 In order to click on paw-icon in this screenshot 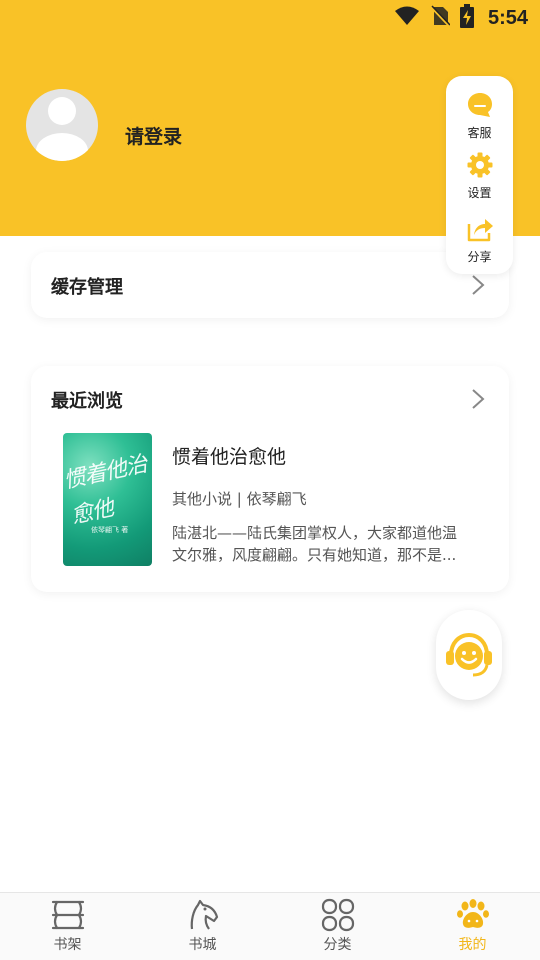, I will do `click(473, 915)`.